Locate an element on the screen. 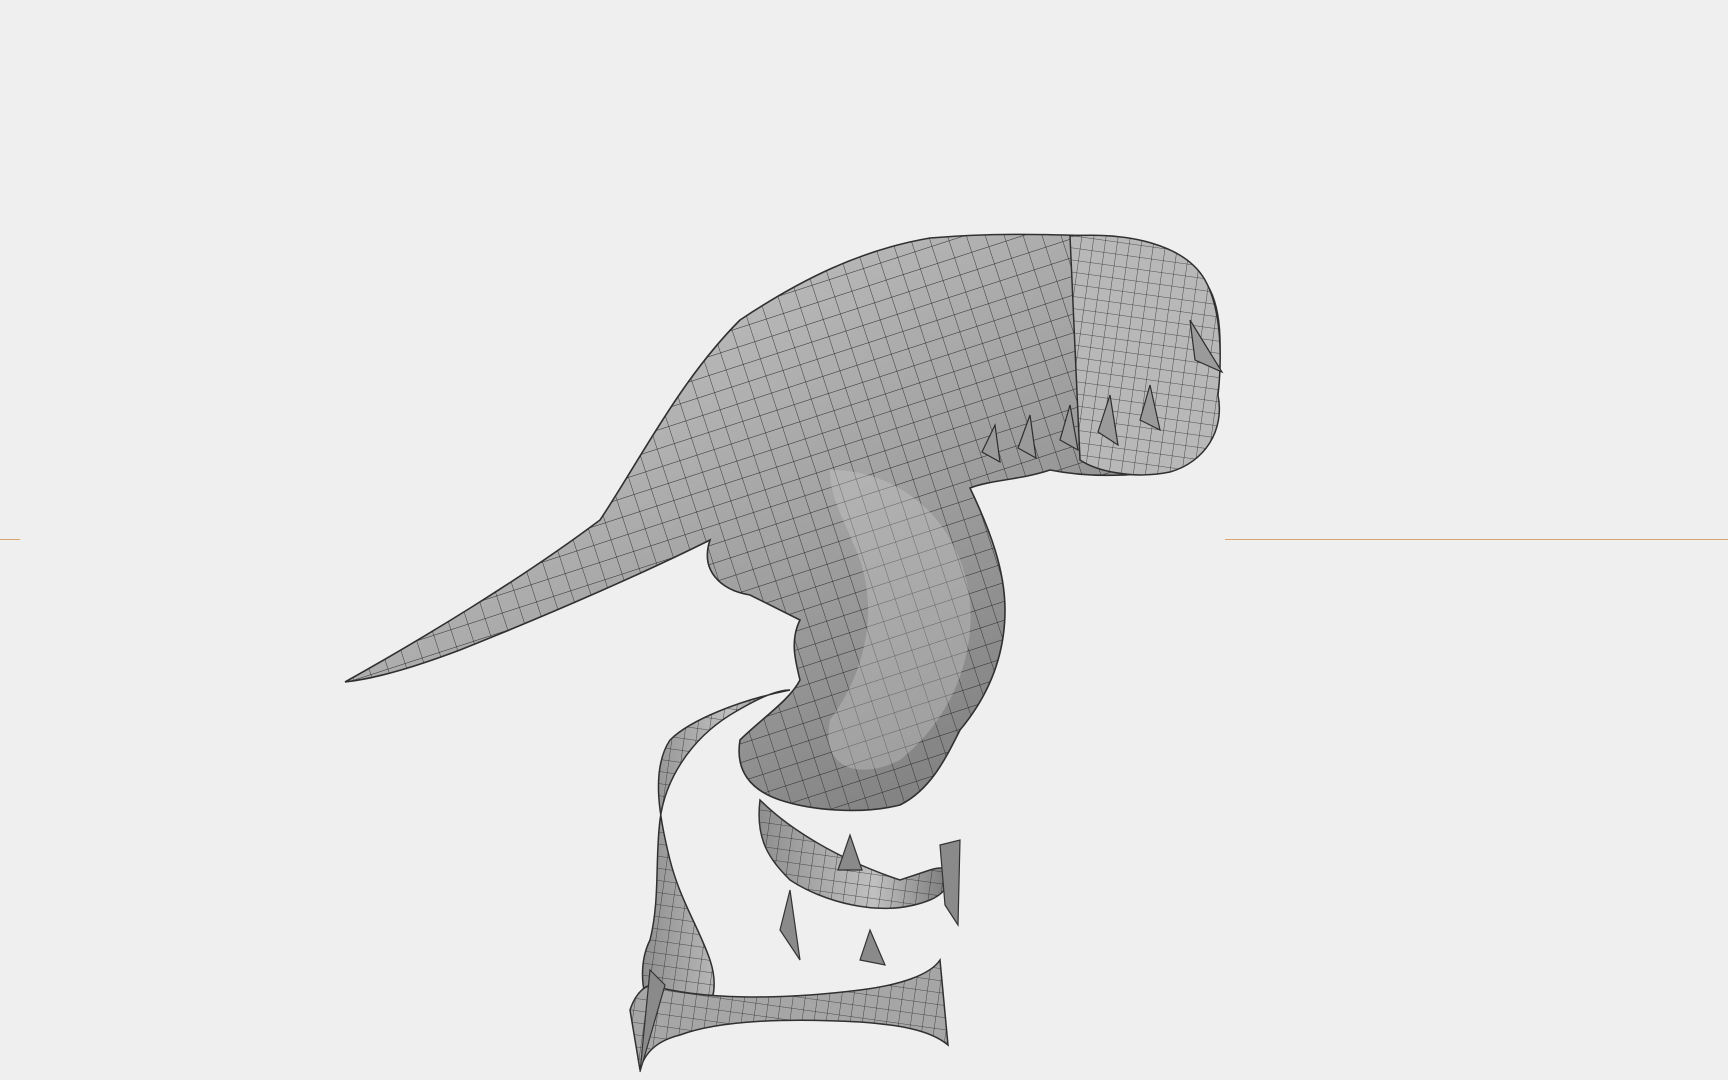 This screenshot has height=1080, width=1728. back-leg is located at coordinates (859, 879).